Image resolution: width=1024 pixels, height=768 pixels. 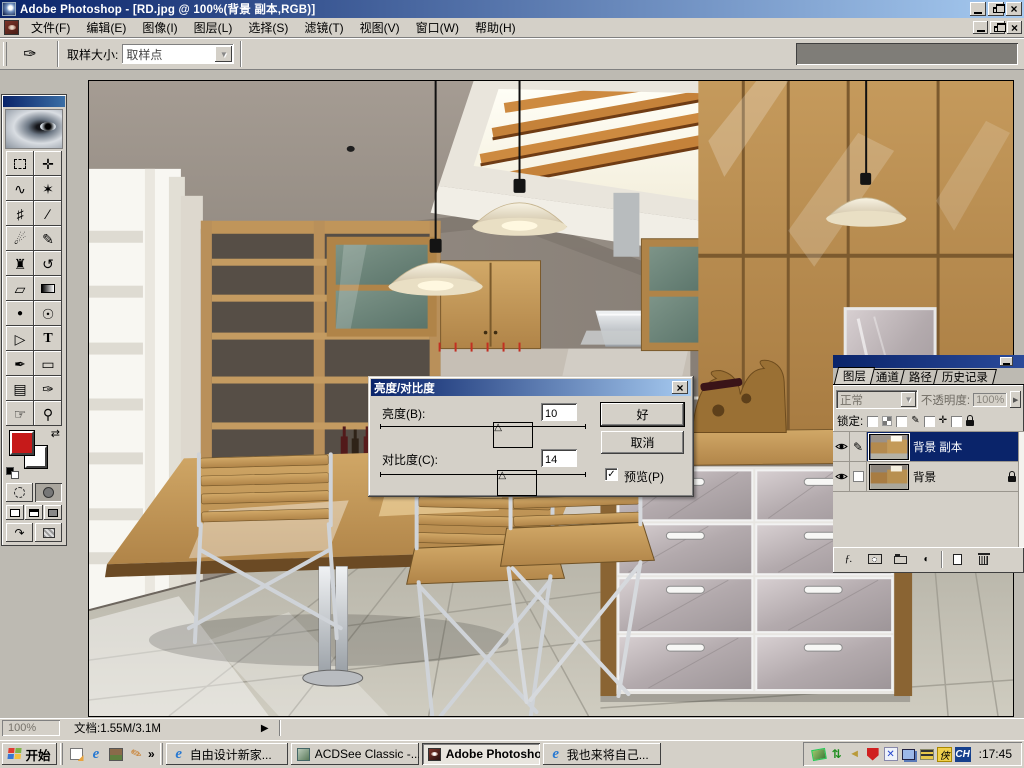 What do you see at coordinates (945, 446) in the screenshot?
I see `layer-entry: 背景 副本` at bounding box center [945, 446].